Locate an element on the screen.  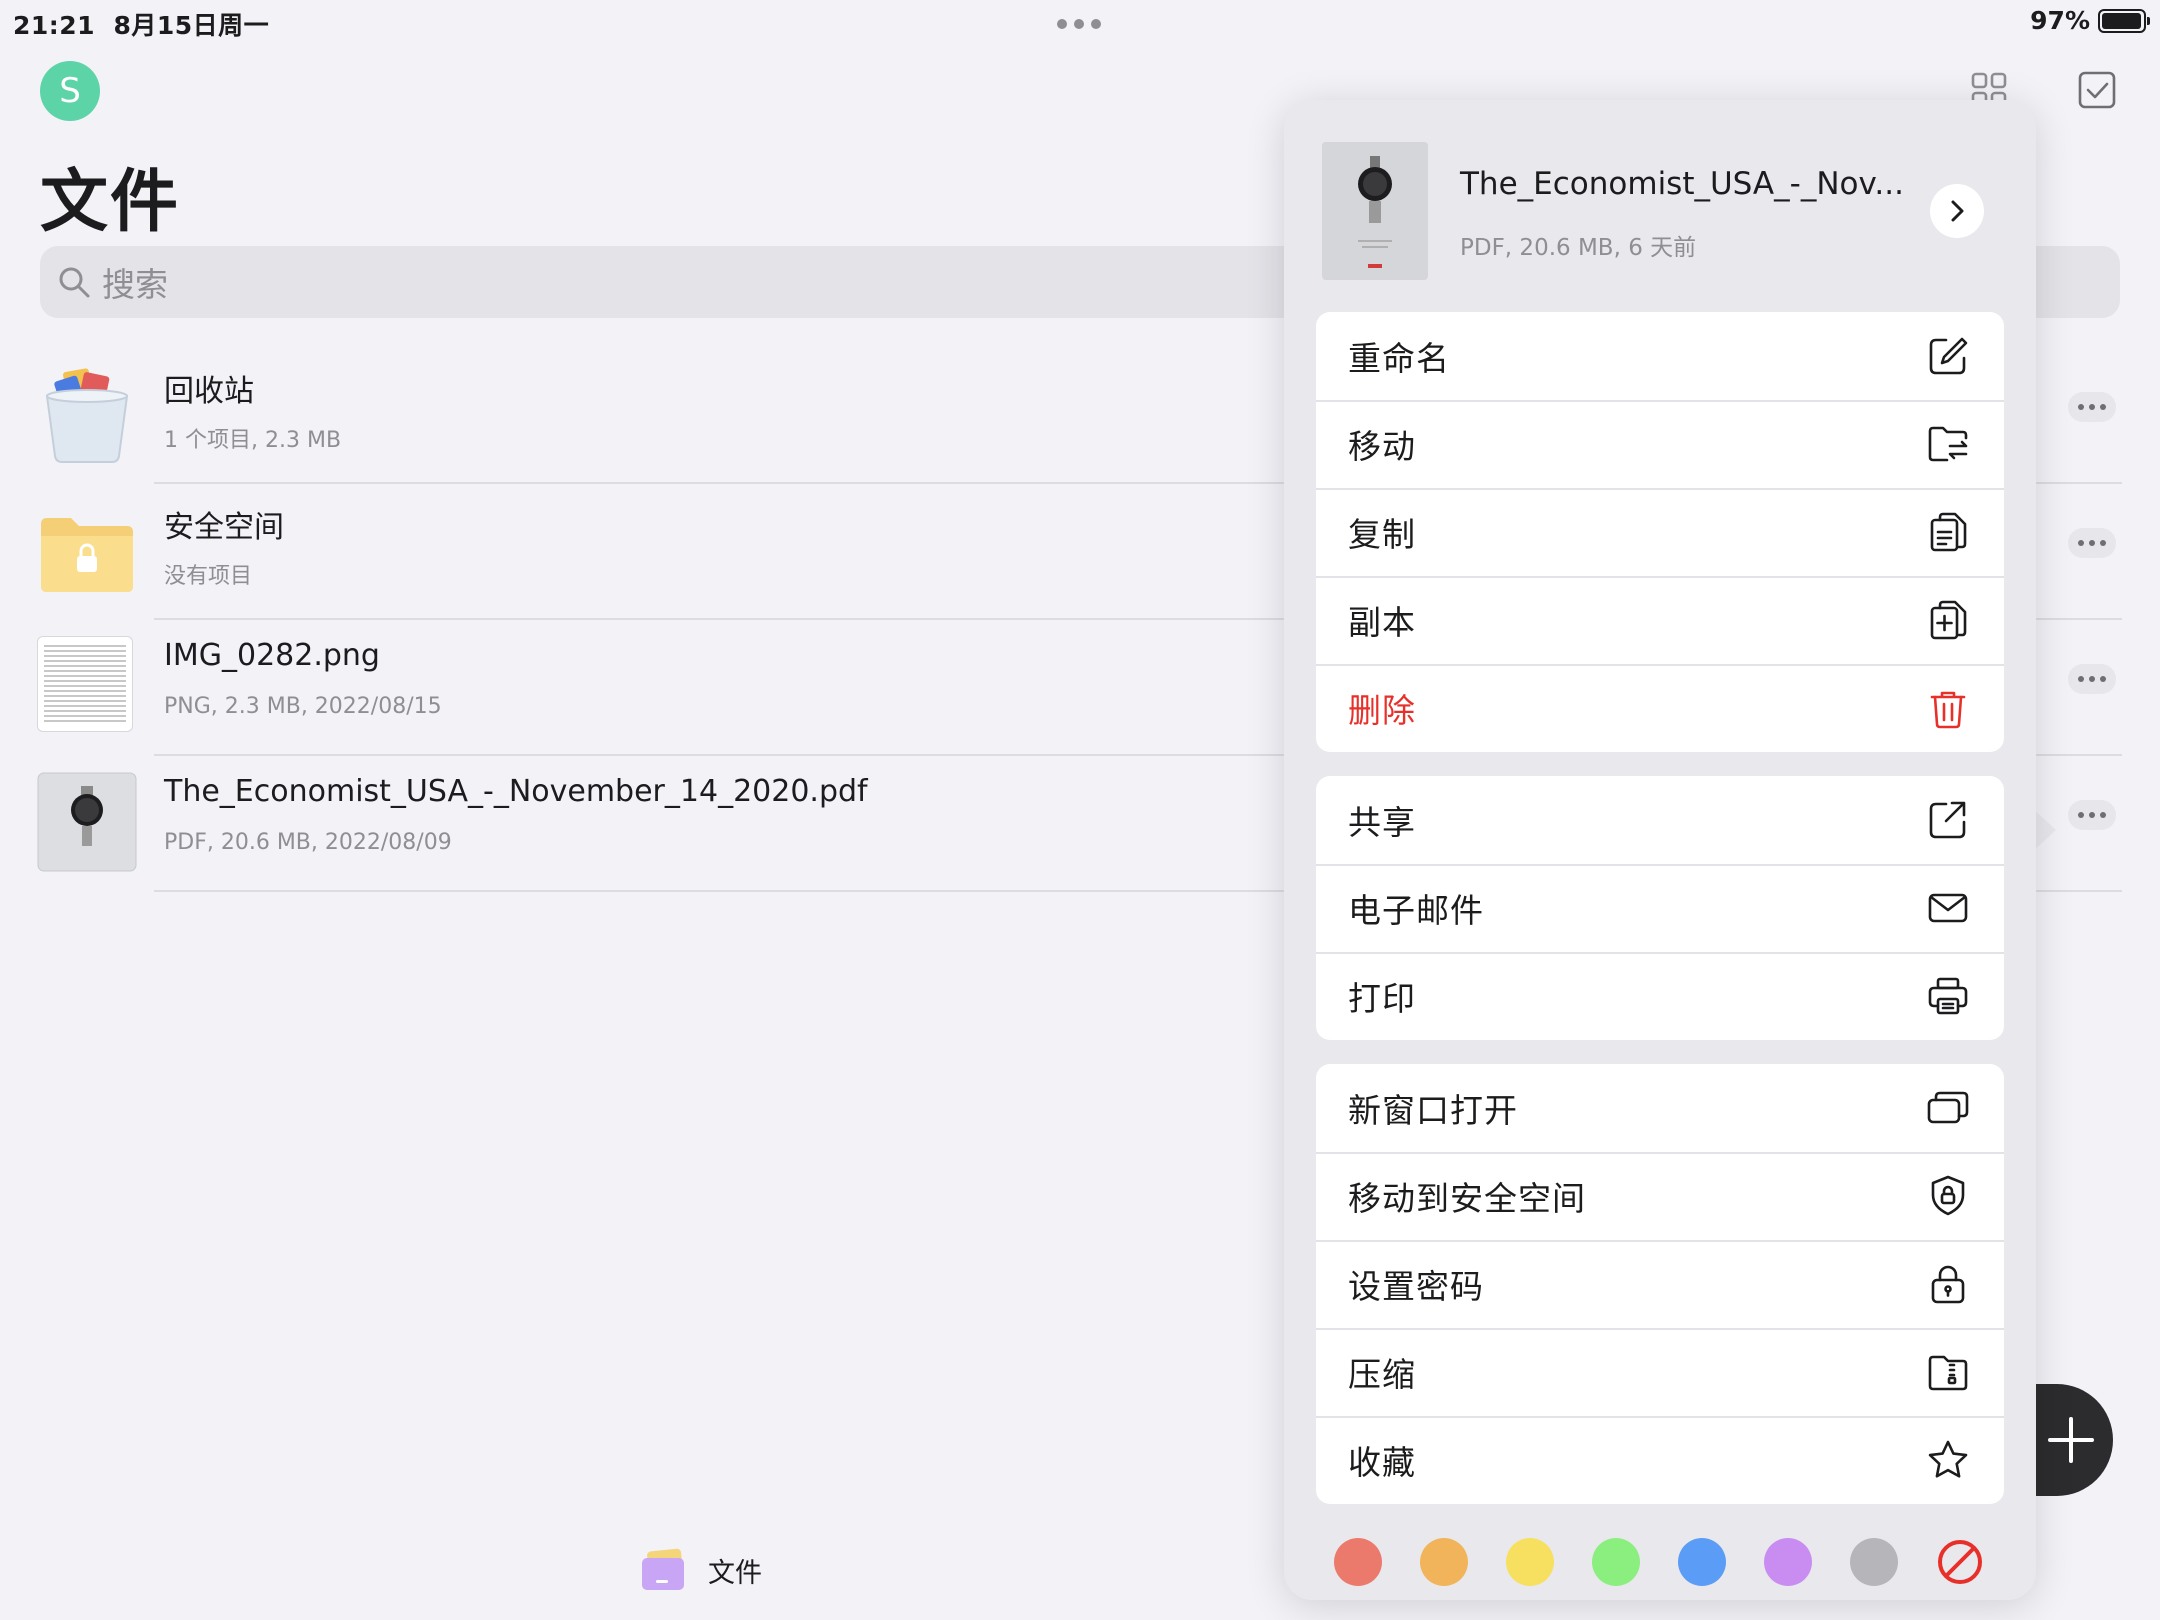
color-tag-green is located at coordinates (1616, 1562).